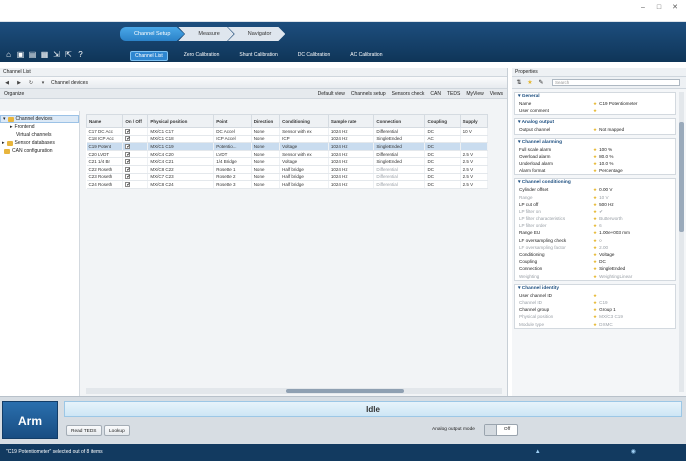 The width and height of the screenshot is (686, 461). I want to click on property-row: Output channel ★ Not mapped, so click(595, 129).